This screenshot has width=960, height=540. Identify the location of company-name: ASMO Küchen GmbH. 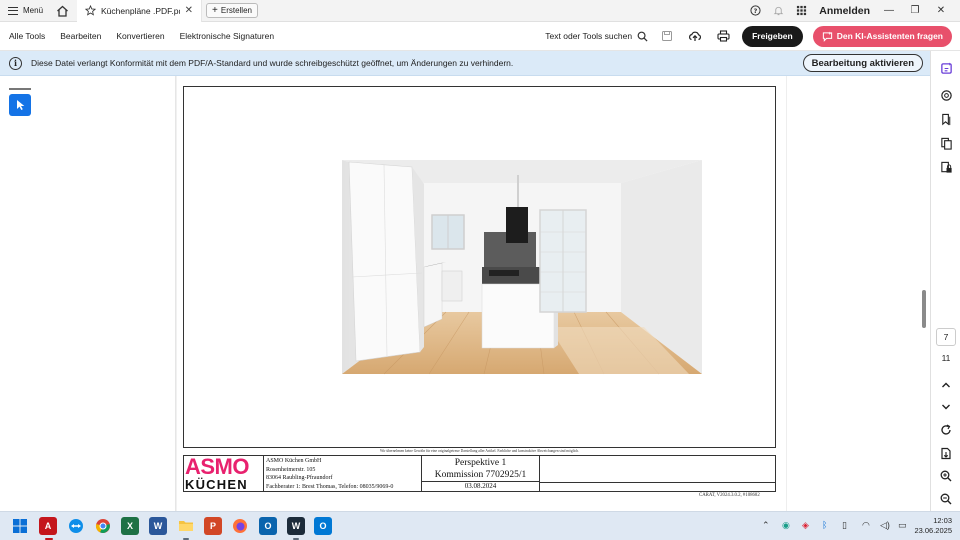
(294, 461).